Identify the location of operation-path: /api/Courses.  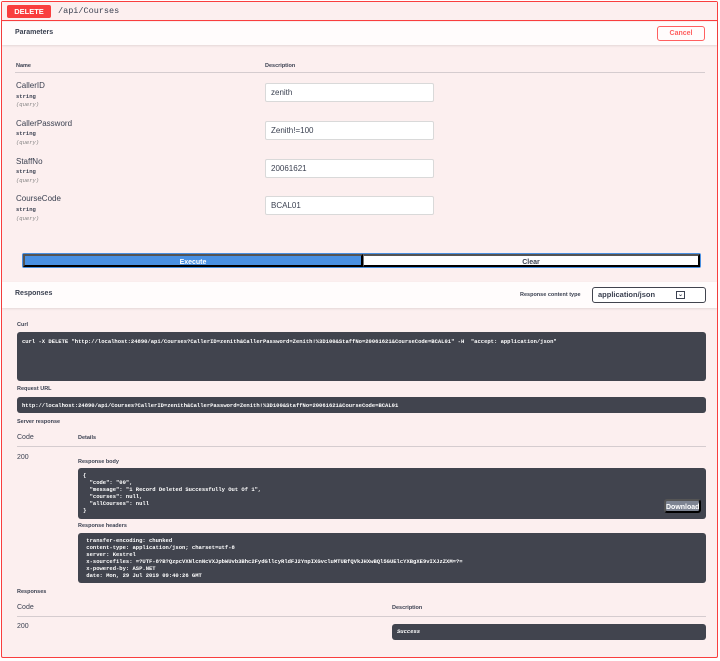
(89, 11).